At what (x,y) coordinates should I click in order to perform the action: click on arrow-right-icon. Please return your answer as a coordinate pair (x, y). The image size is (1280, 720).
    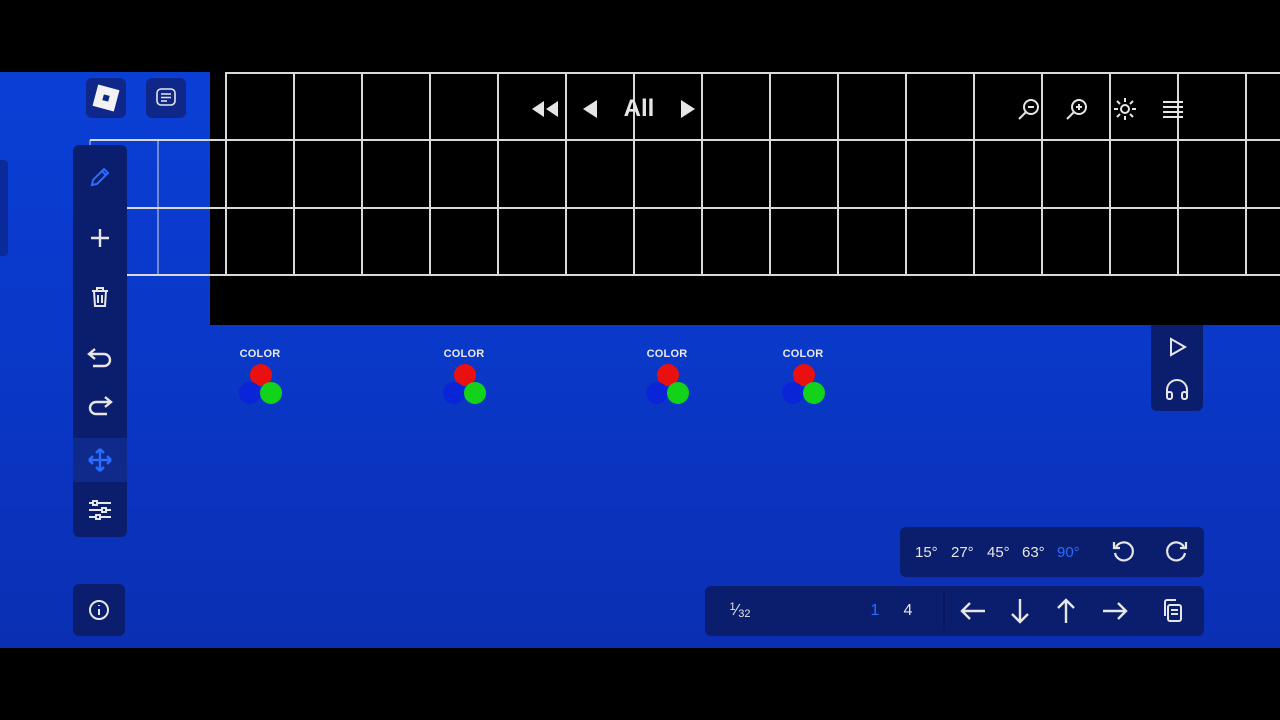
    Looking at the image, I should click on (1115, 611).